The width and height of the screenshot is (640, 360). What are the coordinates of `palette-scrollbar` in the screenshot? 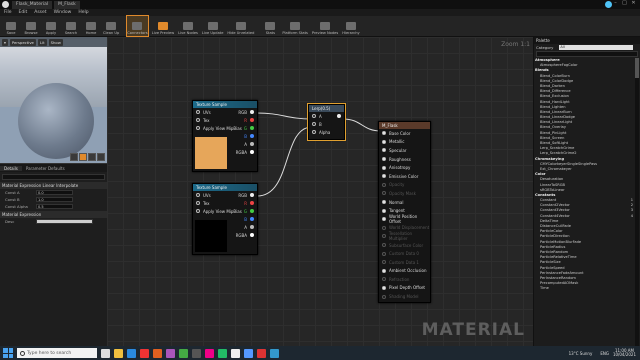 It's located at (637, 202).